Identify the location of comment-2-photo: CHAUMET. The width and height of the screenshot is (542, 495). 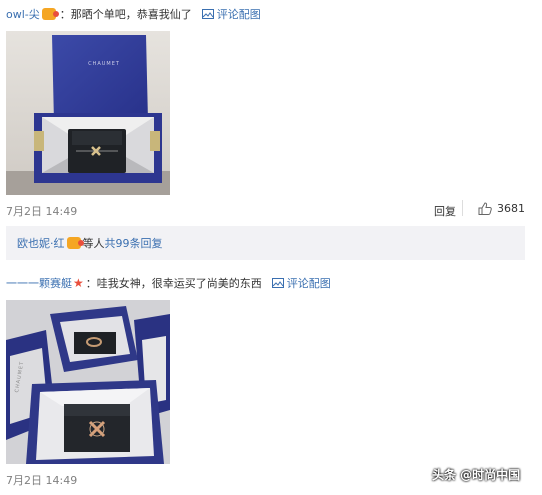
(88, 382).